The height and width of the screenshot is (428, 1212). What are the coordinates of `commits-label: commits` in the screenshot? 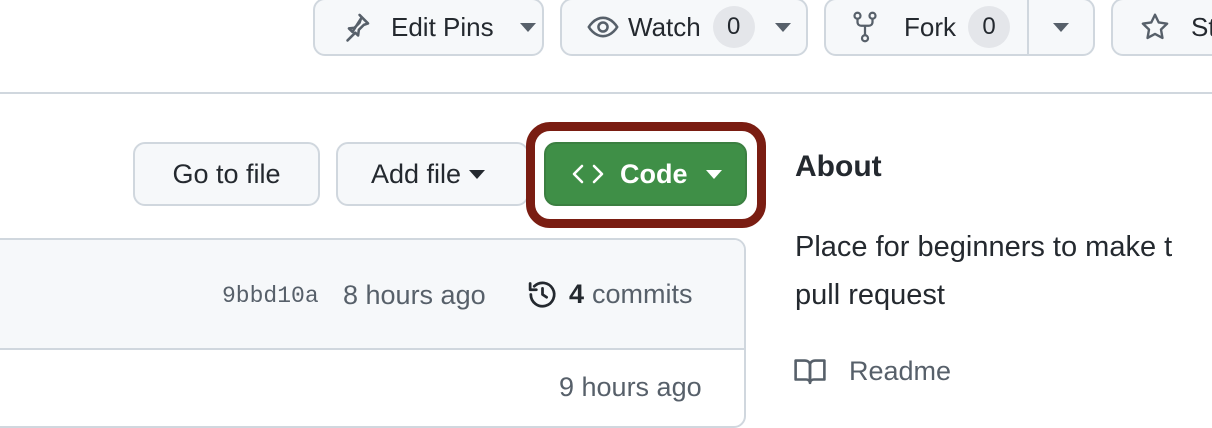 It's located at (642, 294).